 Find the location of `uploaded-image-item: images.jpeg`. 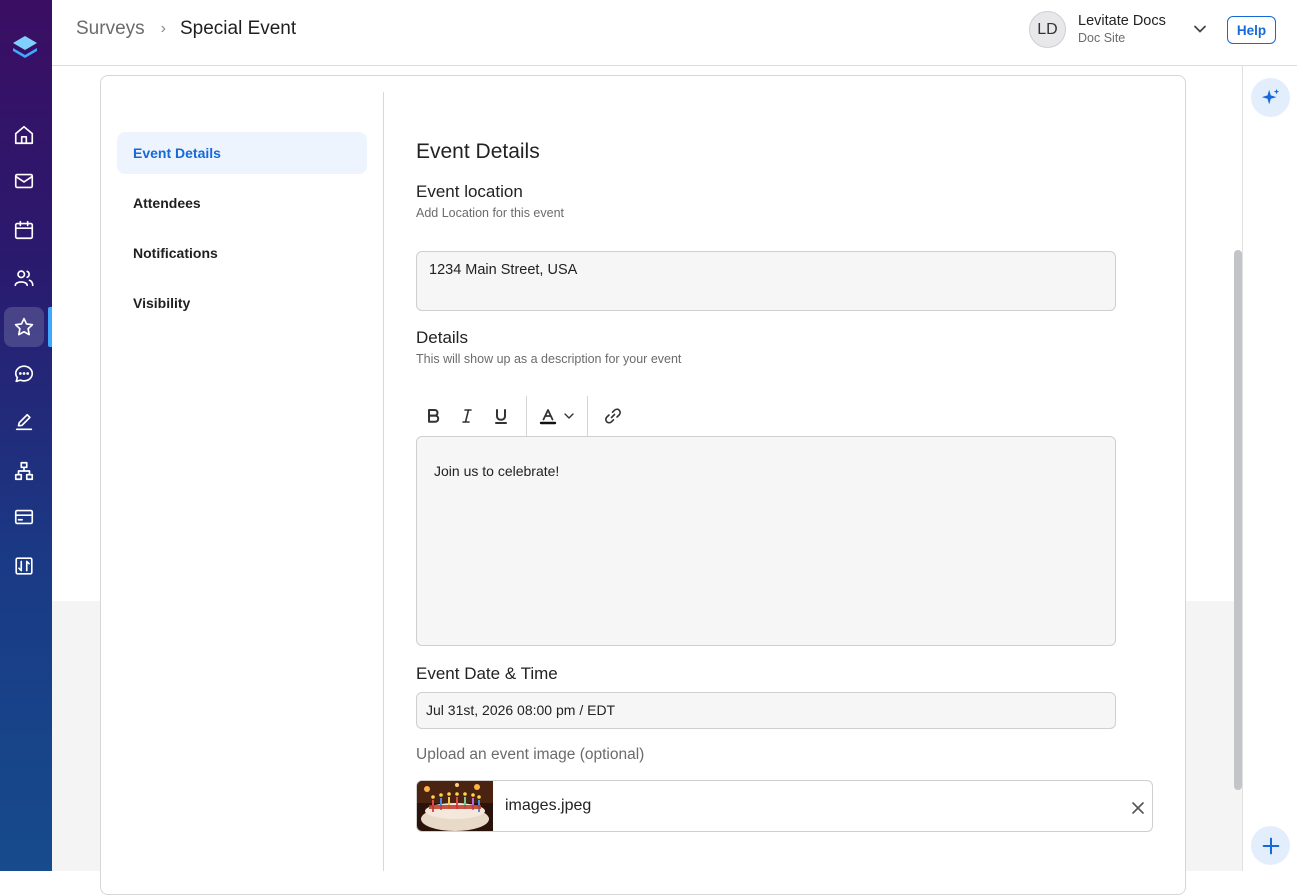

uploaded-image-item: images.jpeg is located at coordinates (784, 806).